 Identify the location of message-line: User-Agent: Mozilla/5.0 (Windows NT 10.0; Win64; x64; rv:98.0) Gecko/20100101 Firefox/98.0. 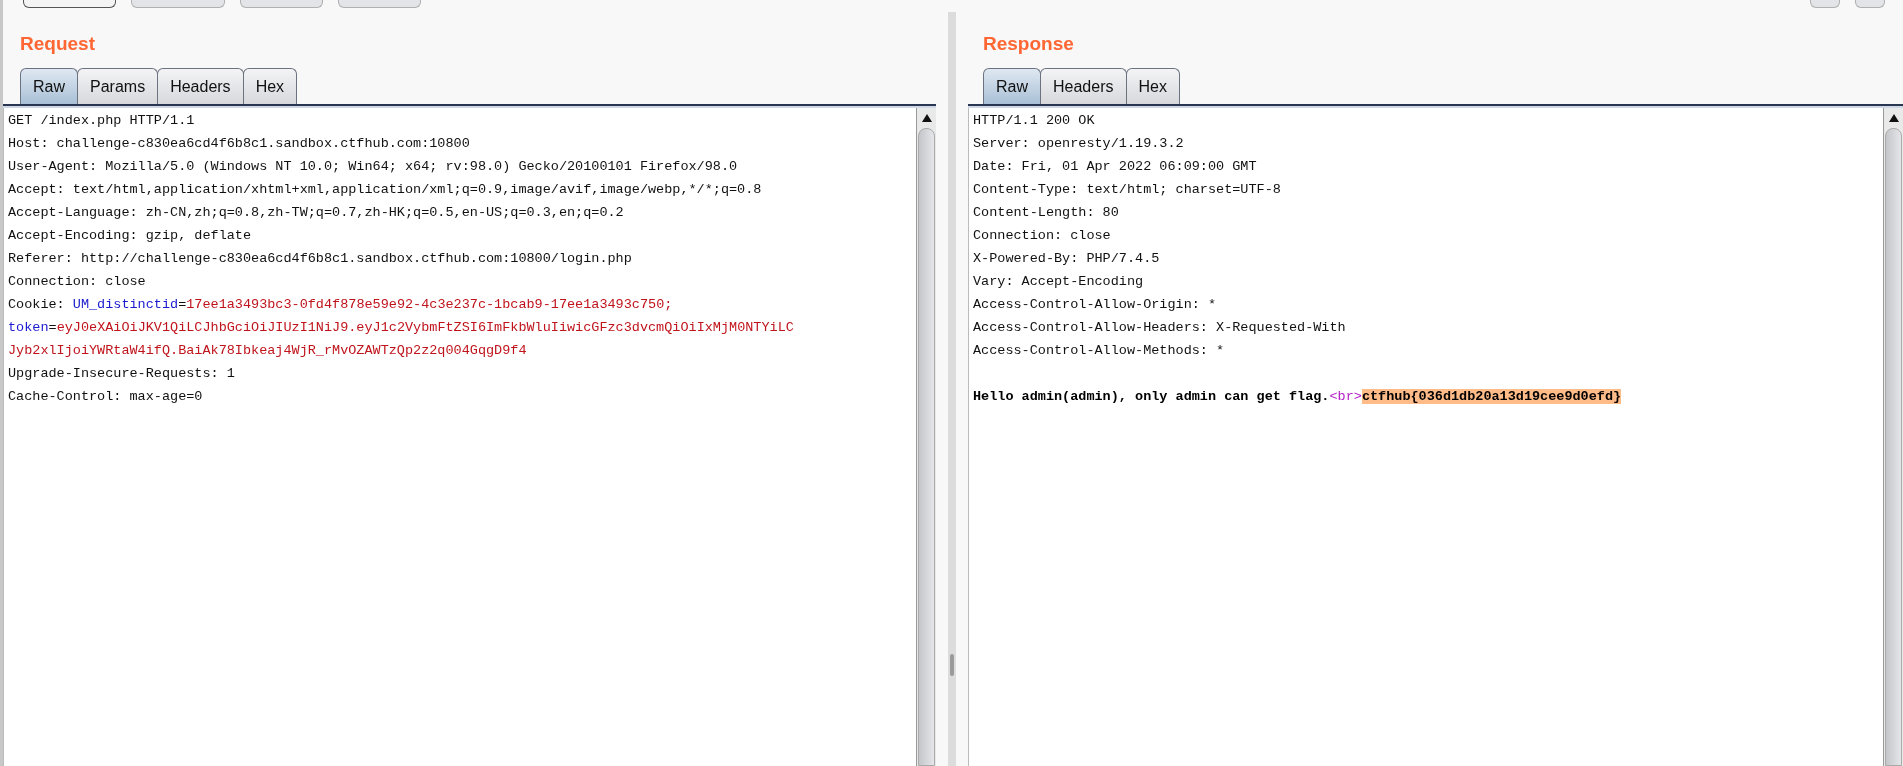
(373, 167).